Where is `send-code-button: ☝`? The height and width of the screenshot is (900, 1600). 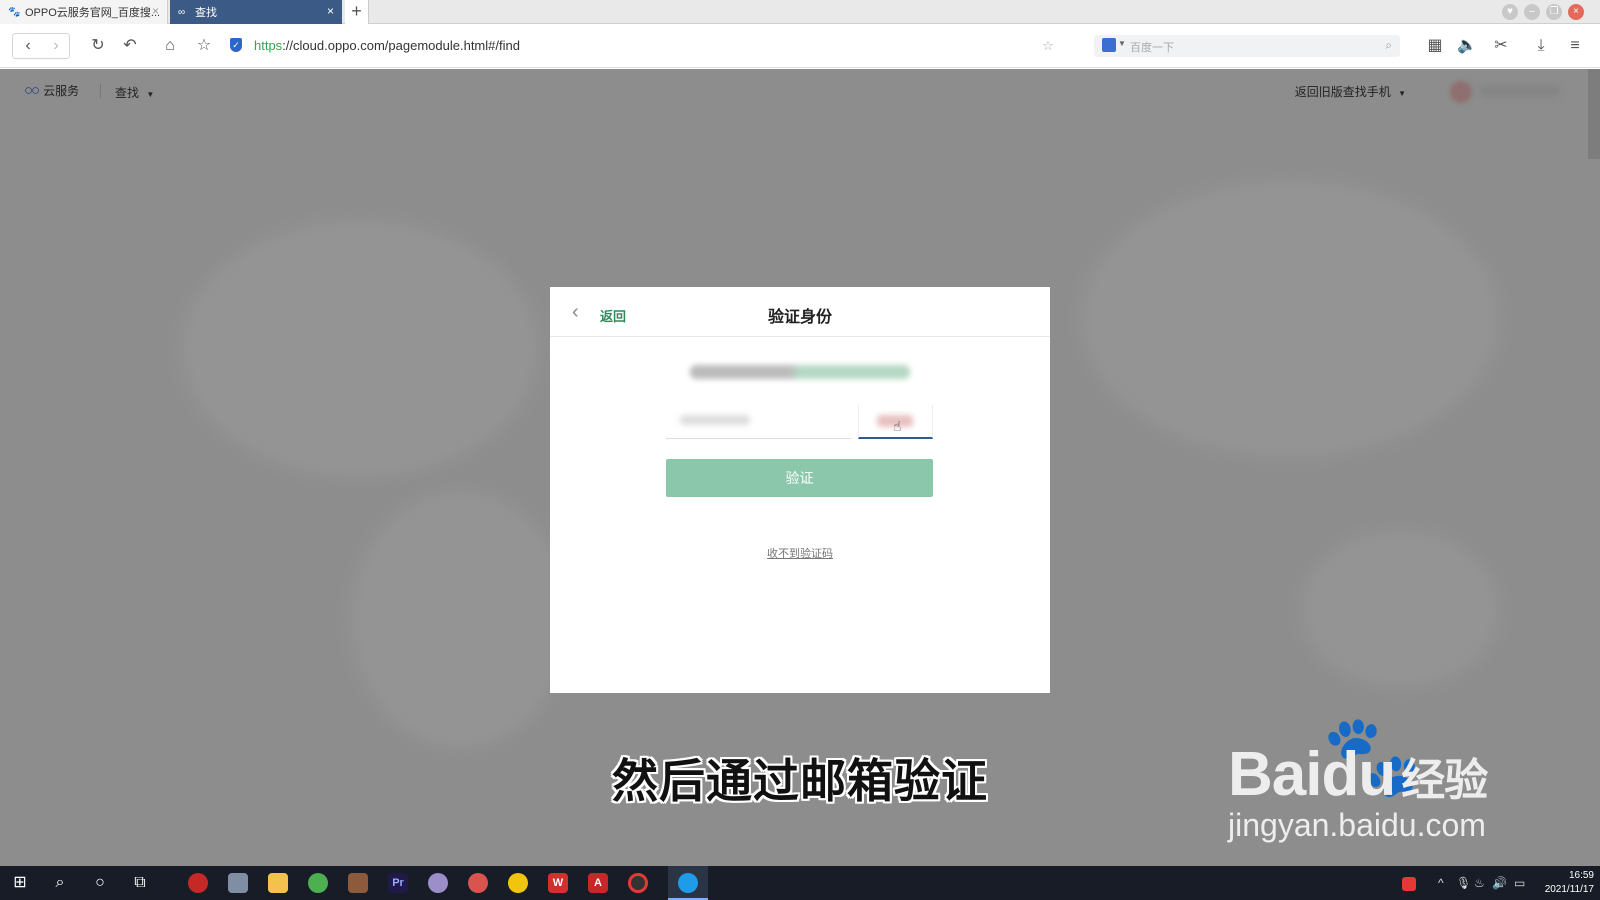
send-code-button: ☝ is located at coordinates (895, 422).